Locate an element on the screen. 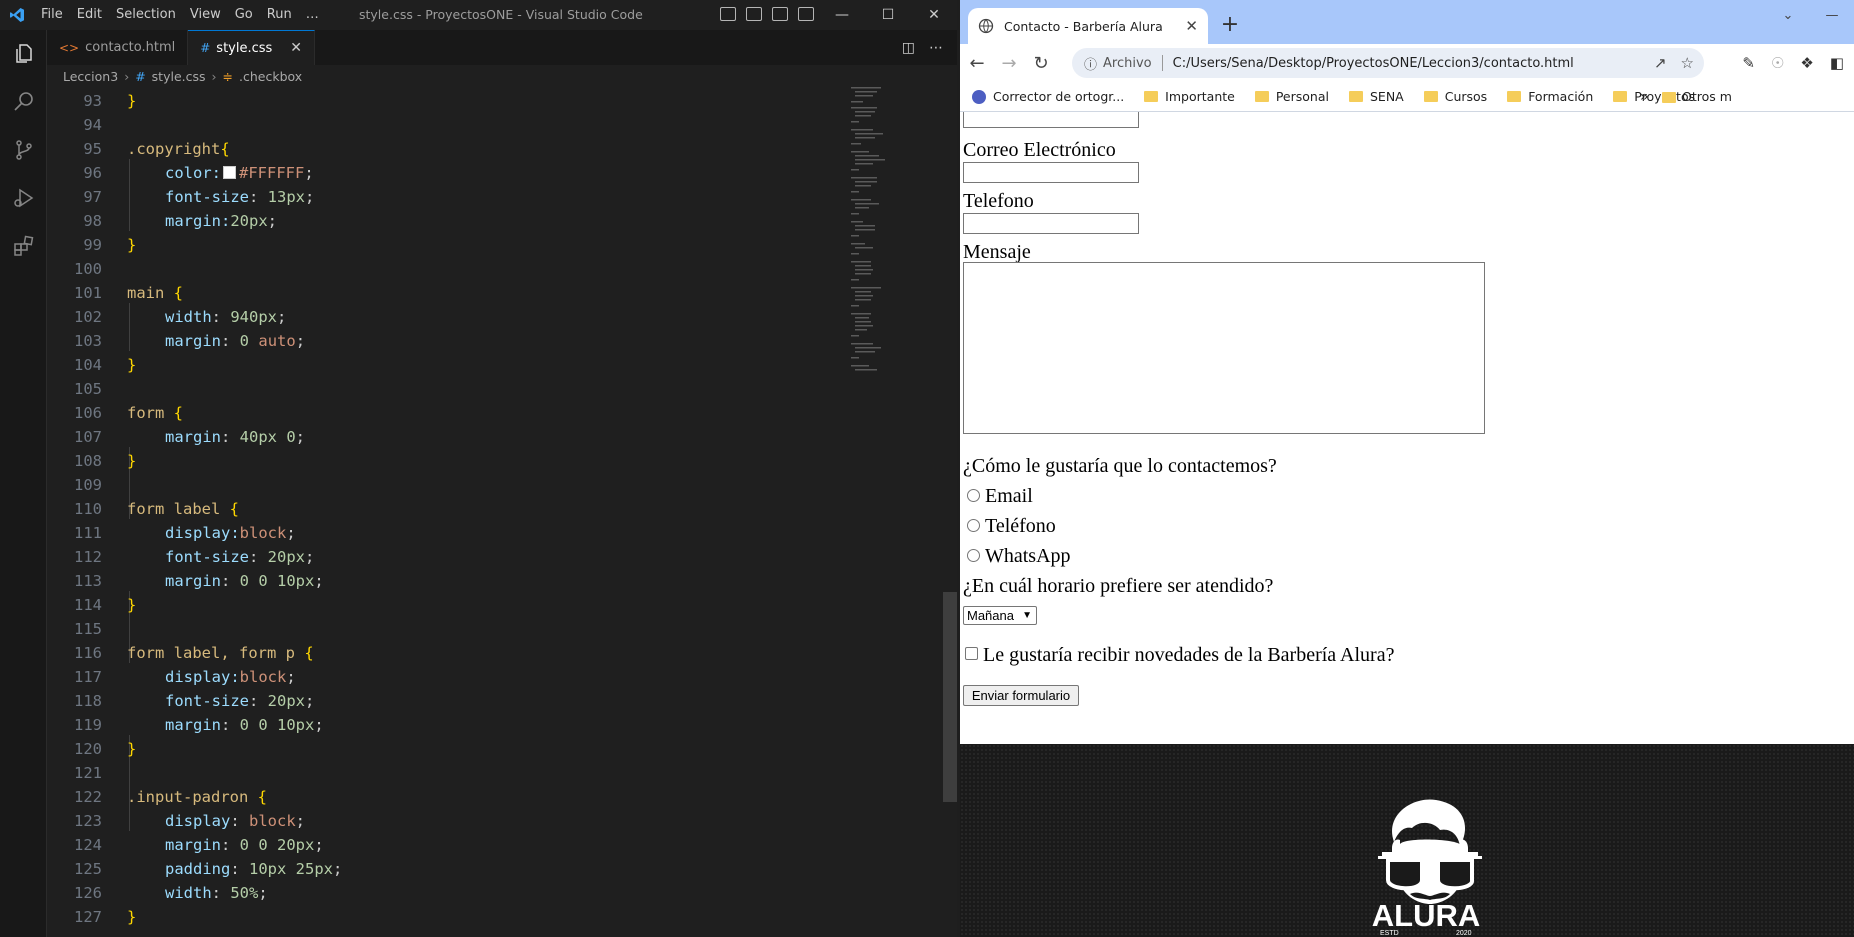 The image size is (1854, 937). bookmarks-overflow-icon: » is located at coordinates (1644, 97).